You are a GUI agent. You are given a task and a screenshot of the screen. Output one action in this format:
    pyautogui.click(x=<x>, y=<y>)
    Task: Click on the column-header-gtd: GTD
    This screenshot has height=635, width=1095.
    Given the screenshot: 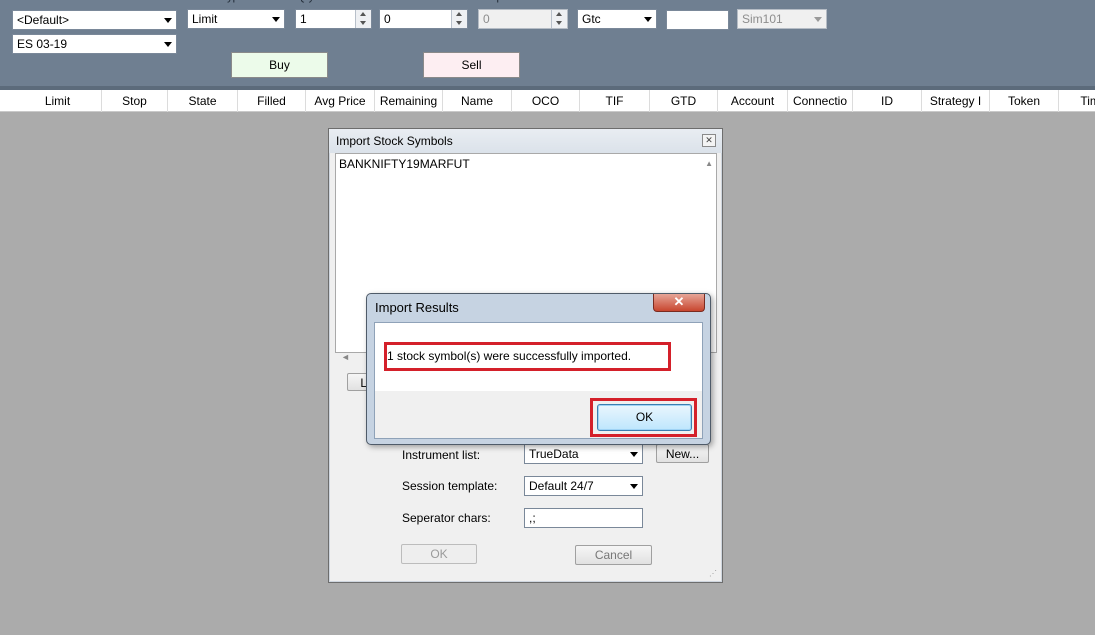 What is the action you would take?
    pyautogui.click(x=684, y=101)
    